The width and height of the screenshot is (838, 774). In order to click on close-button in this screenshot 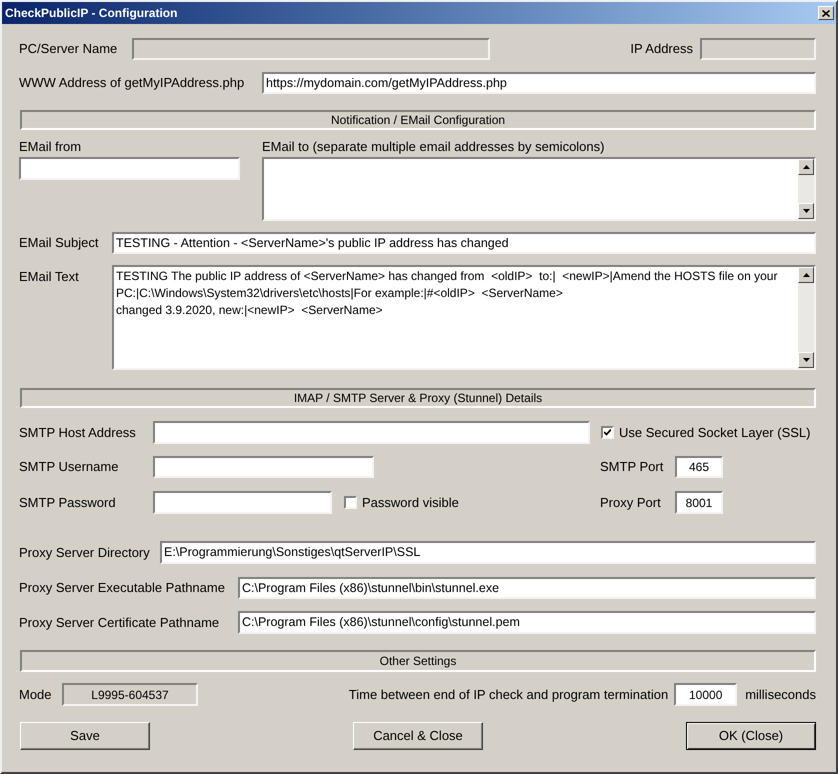, I will do `click(826, 13)`.